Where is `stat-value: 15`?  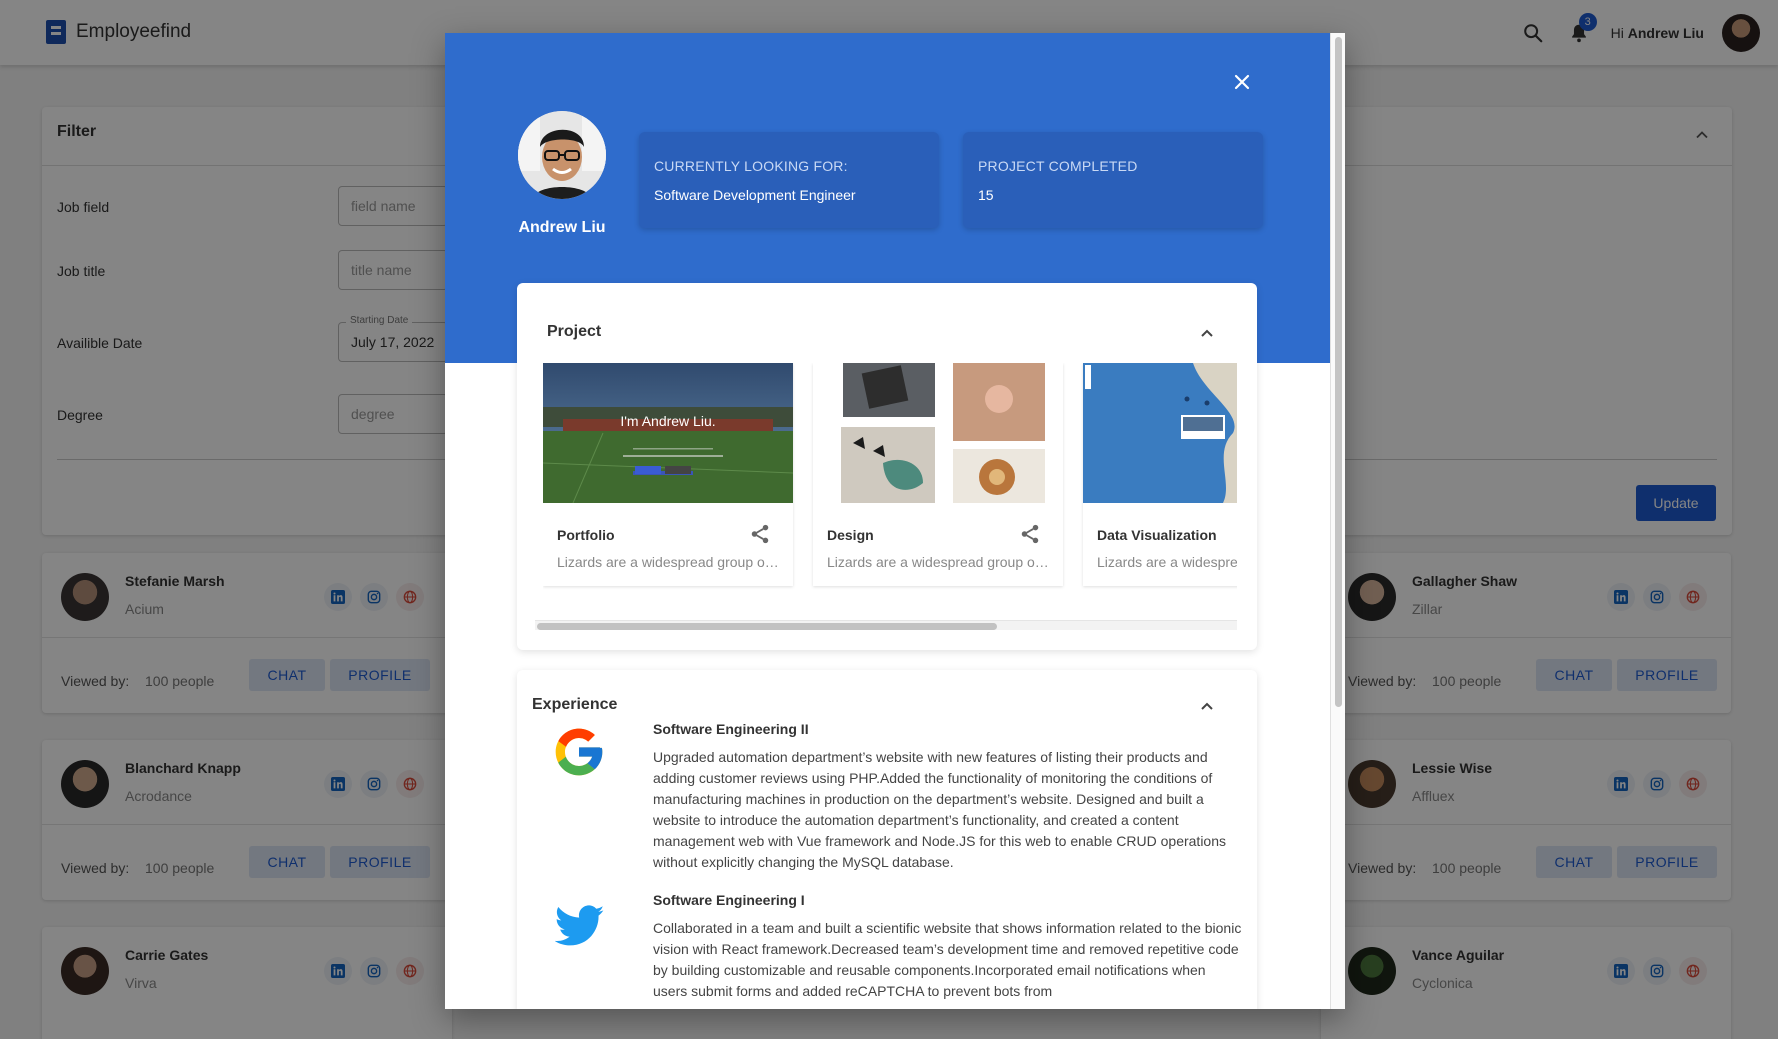
stat-value: 15 is located at coordinates (986, 195).